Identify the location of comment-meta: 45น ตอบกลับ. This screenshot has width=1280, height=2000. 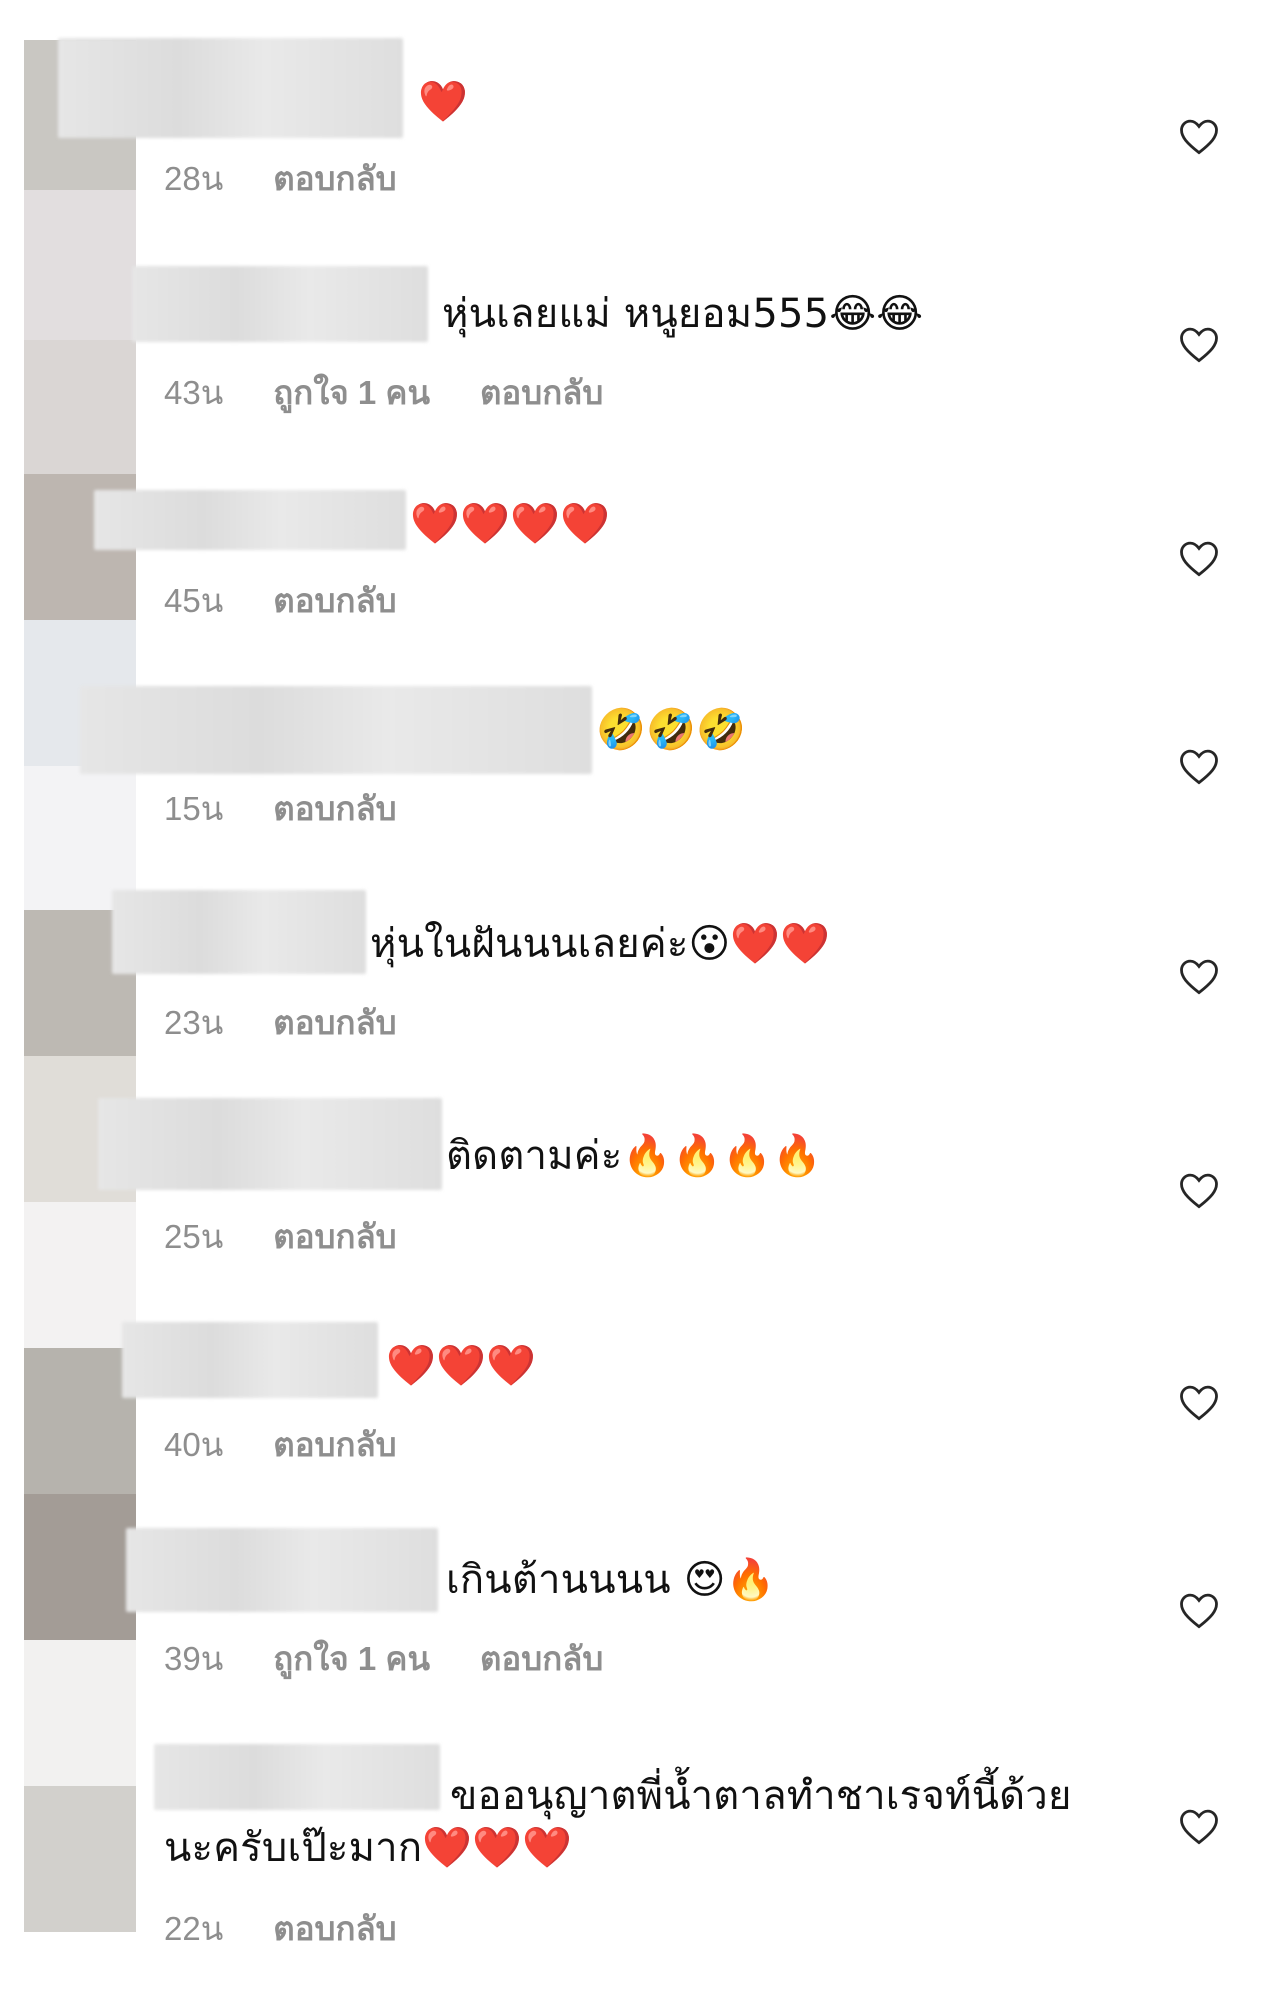
(305, 600).